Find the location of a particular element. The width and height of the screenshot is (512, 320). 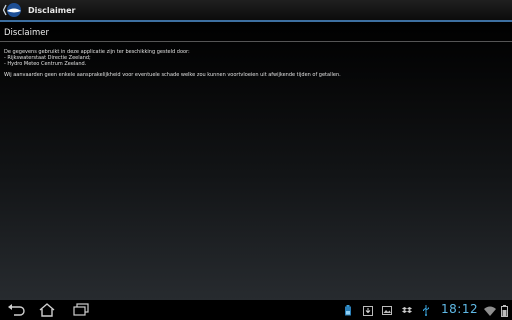

gallery-icon is located at coordinates (387, 310).